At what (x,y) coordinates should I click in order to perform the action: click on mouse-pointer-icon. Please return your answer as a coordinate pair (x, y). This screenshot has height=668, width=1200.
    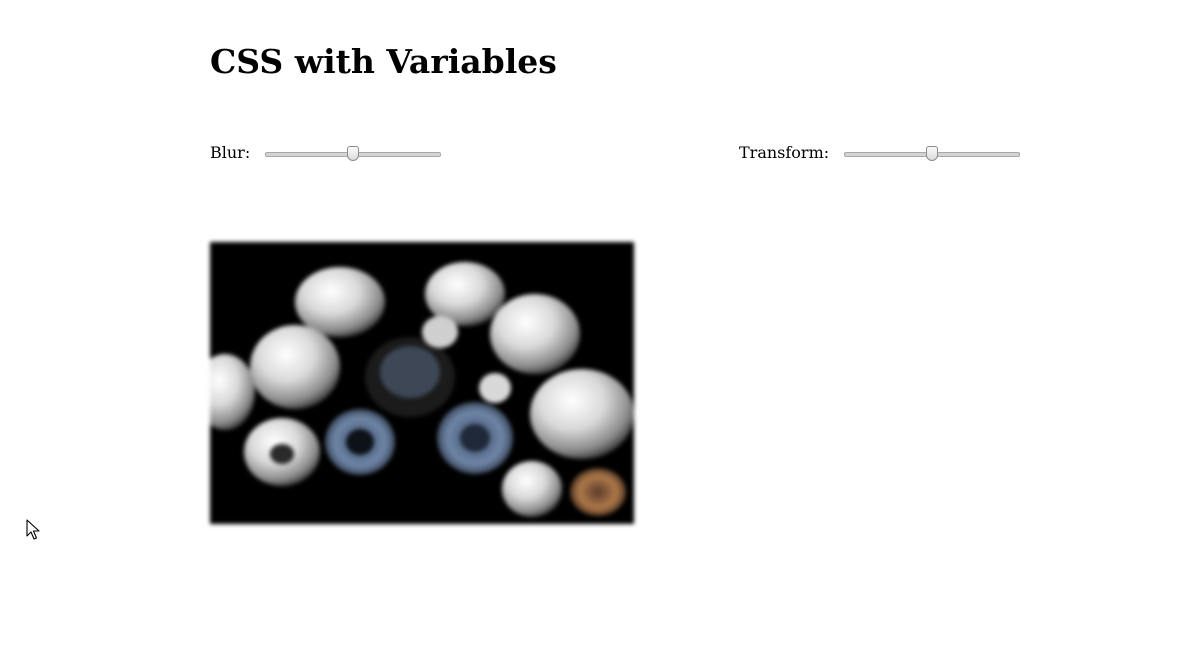
    Looking at the image, I should click on (33, 529).